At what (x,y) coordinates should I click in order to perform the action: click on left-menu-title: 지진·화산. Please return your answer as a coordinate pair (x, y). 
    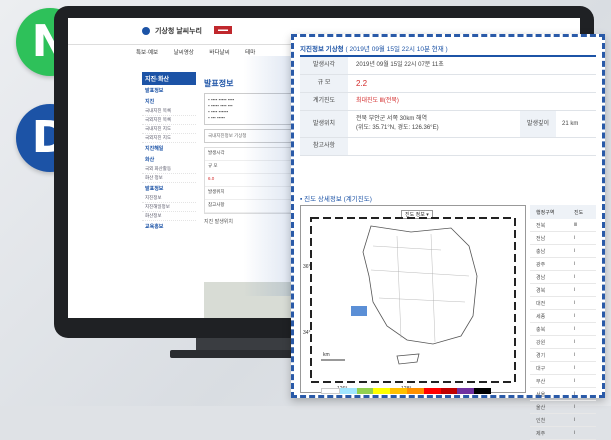
    Looking at the image, I should click on (169, 78).